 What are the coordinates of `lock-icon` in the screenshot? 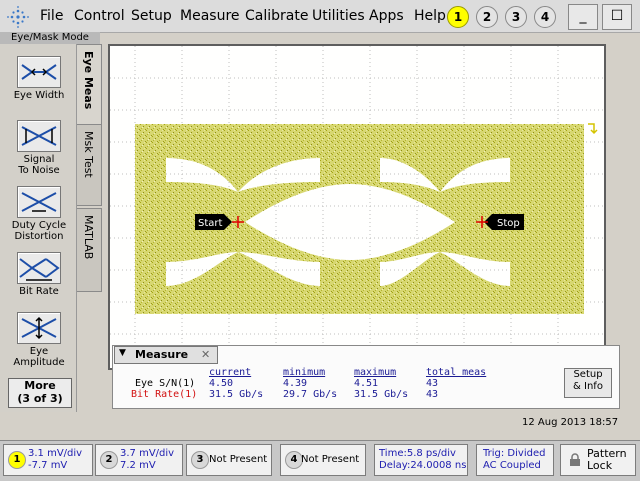 It's located at (575, 459).